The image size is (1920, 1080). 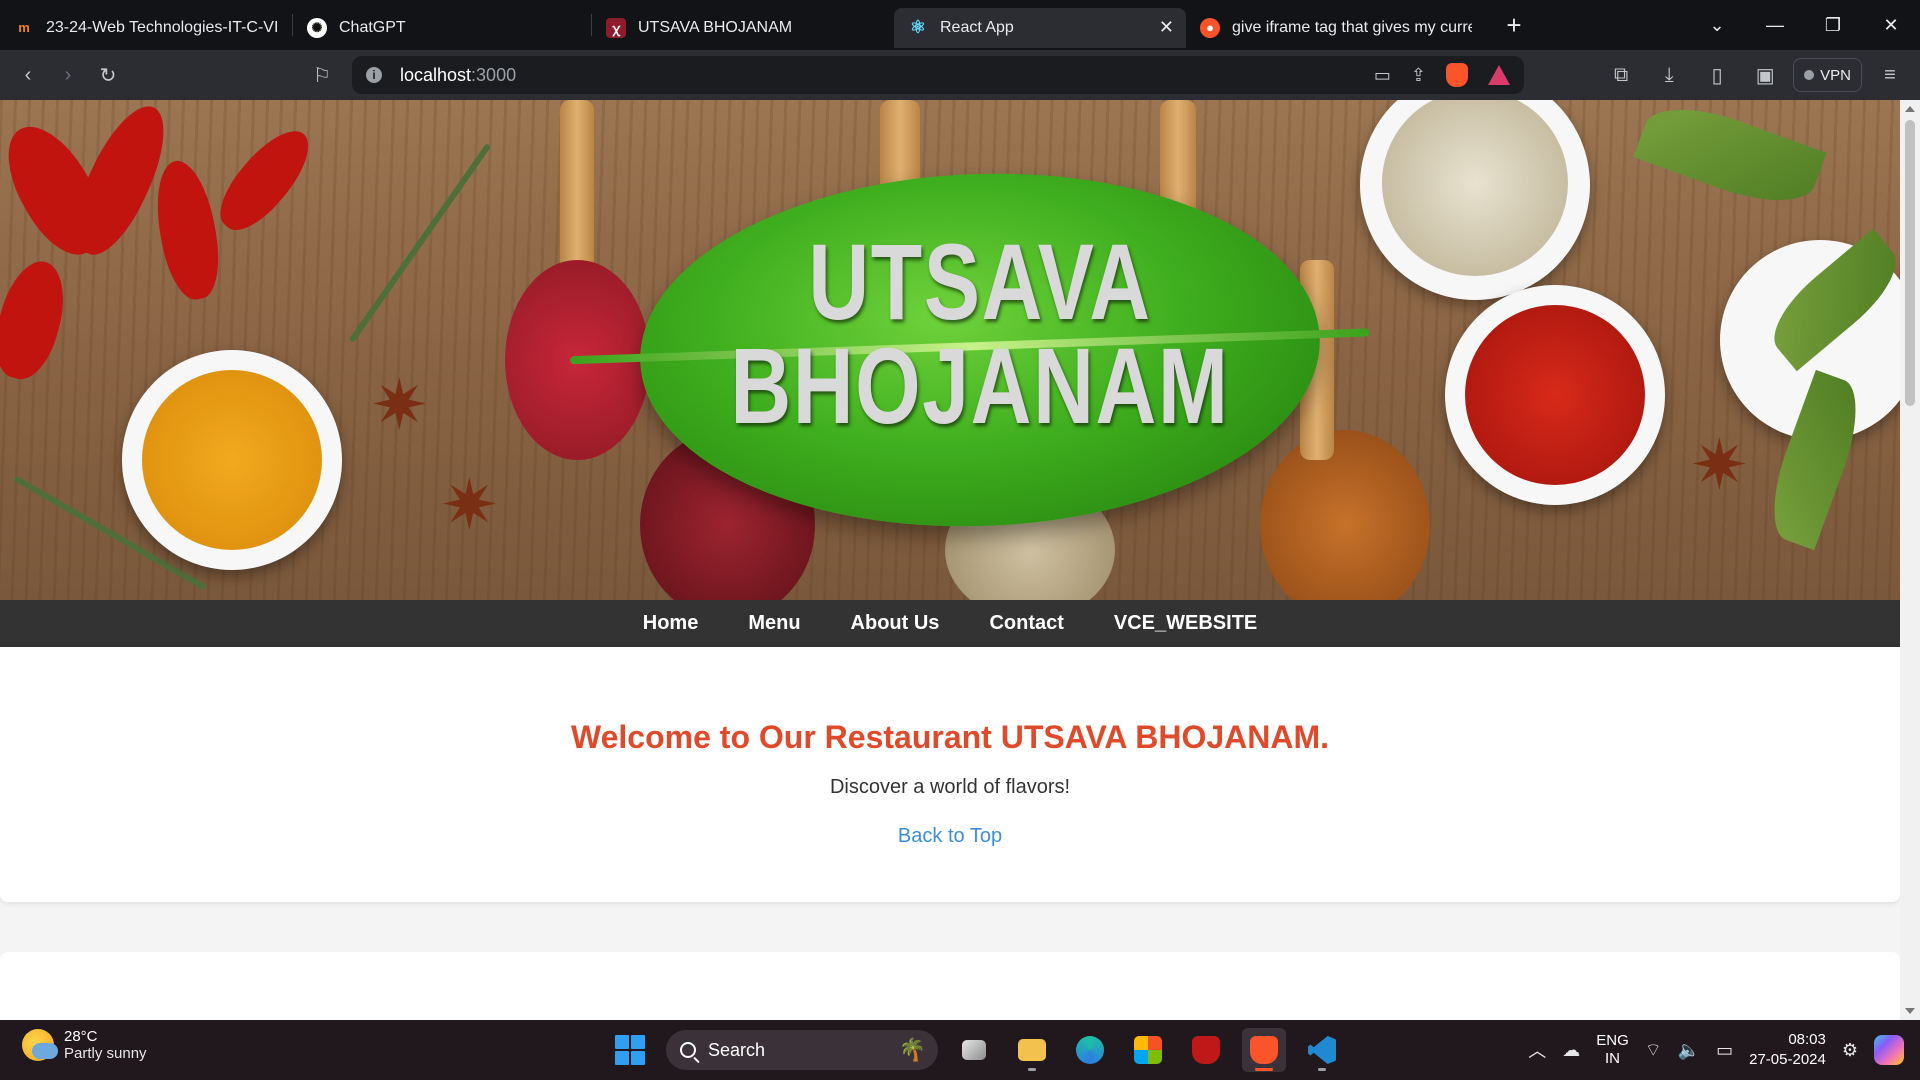 What do you see at coordinates (950, 836) in the screenshot?
I see `back-to-top-link: Back to Top` at bounding box center [950, 836].